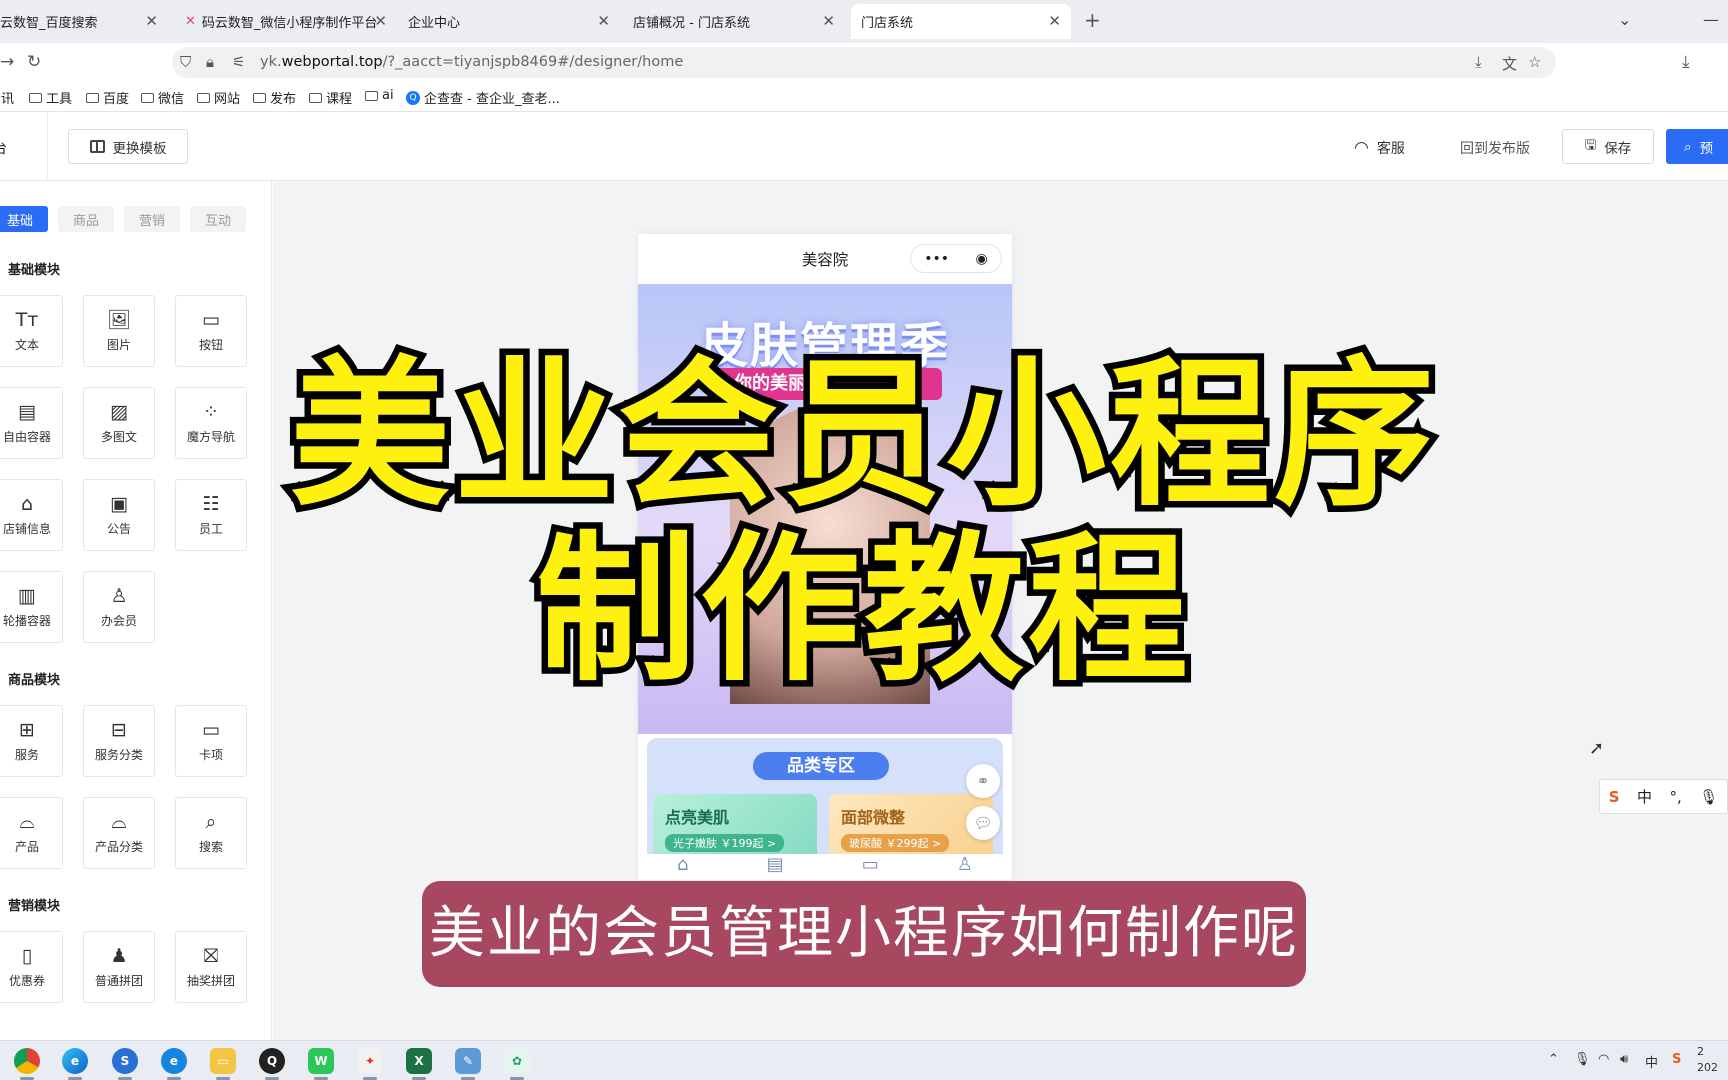 This screenshot has height=1080, width=1728. I want to click on tab-basic: 基础, so click(24, 219).